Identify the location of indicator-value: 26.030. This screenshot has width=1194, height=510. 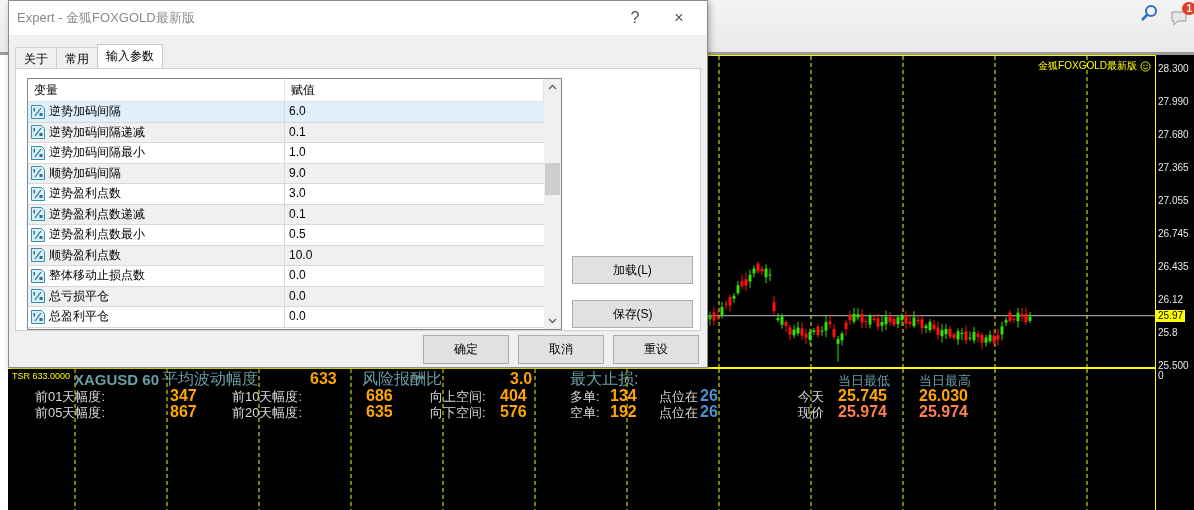
(943, 396).